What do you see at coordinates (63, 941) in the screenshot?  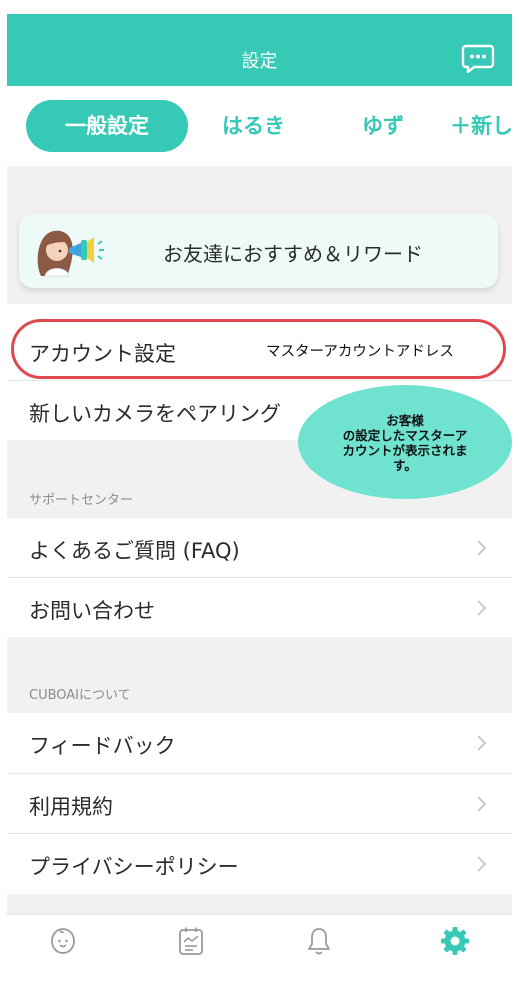 I see `baby-face-icon` at bounding box center [63, 941].